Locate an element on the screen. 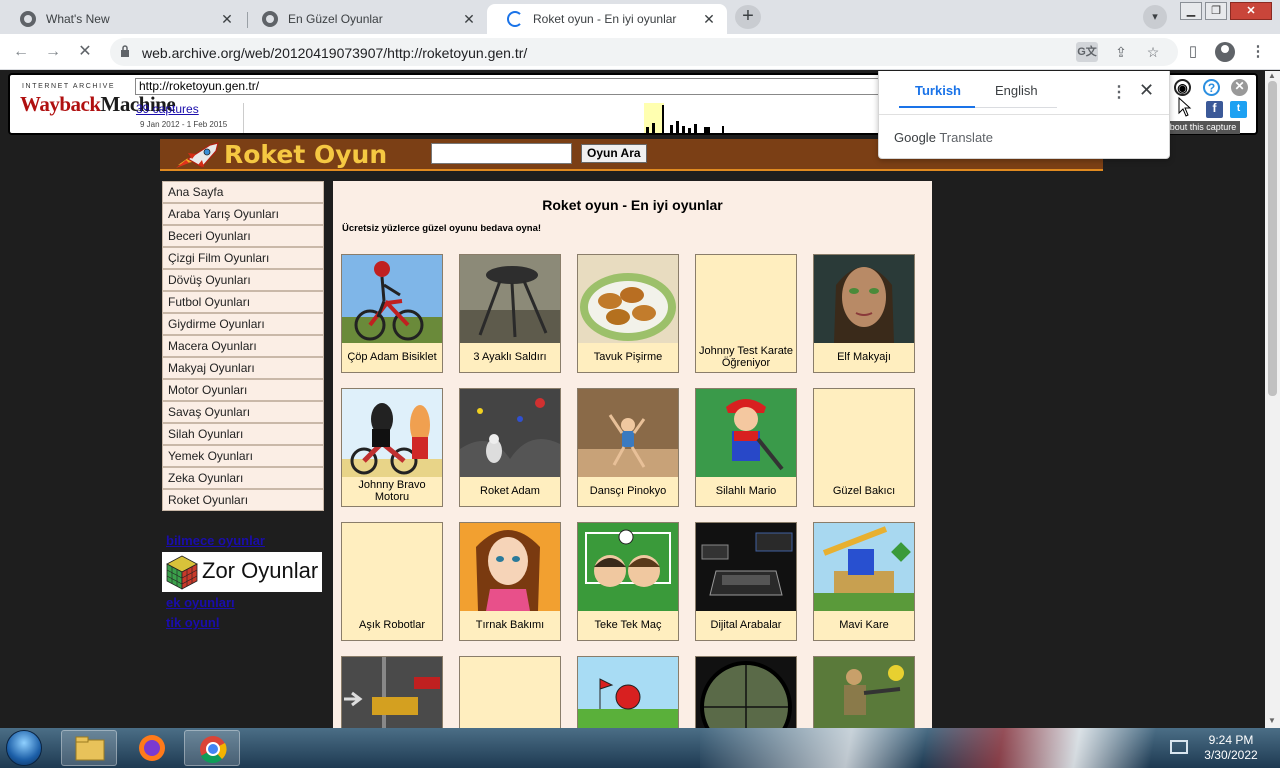 This screenshot has width=1280, height=768. tab-en-guzel-oyunlar: En Güzel Oyunlar ✕ is located at coordinates (364, 19).